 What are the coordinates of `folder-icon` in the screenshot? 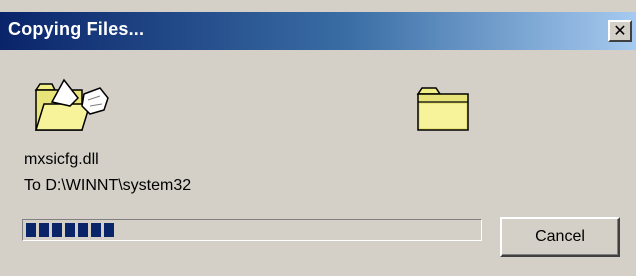 It's located at (442, 109).